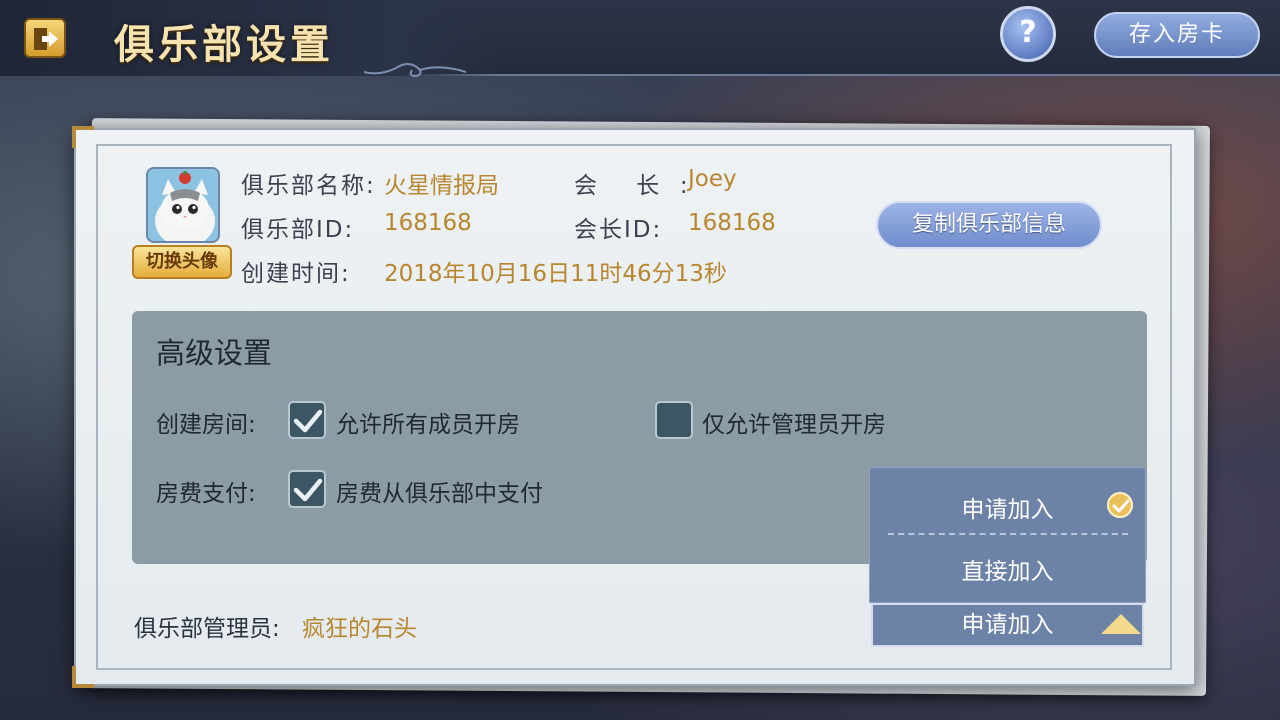 The image size is (1280, 720). I want to click on join-mode-dropdown-list: 申请加入 直接加入, so click(1007, 535).